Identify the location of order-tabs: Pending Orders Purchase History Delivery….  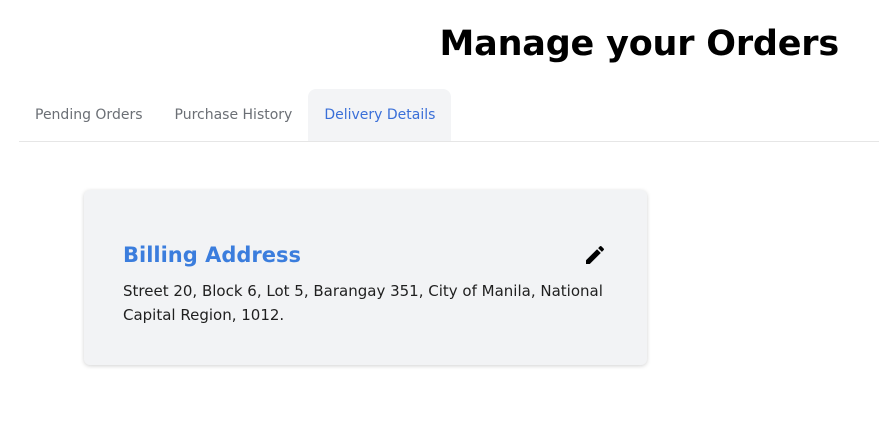
(449, 115).